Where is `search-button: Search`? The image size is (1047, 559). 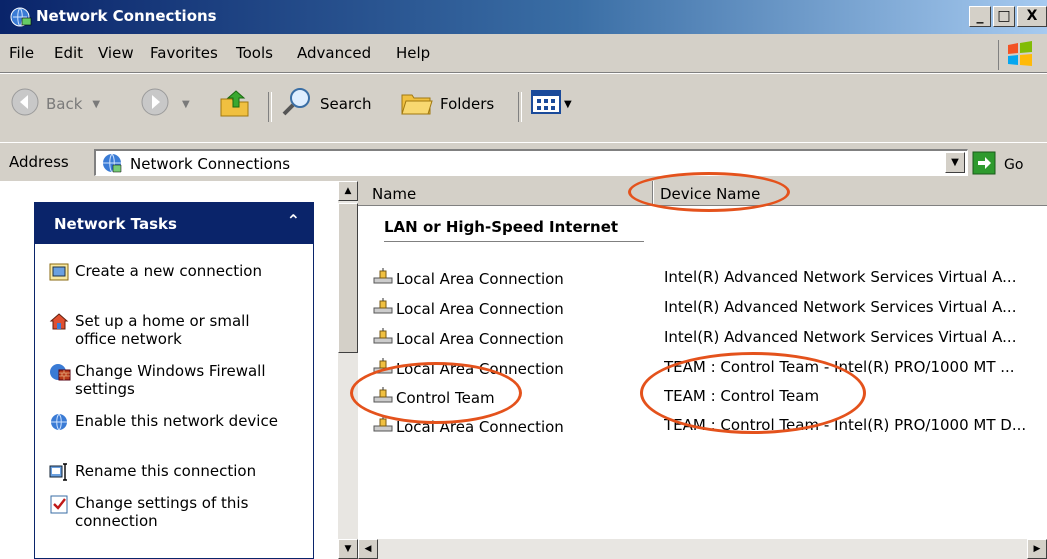
search-button: Search is located at coordinates (326, 104).